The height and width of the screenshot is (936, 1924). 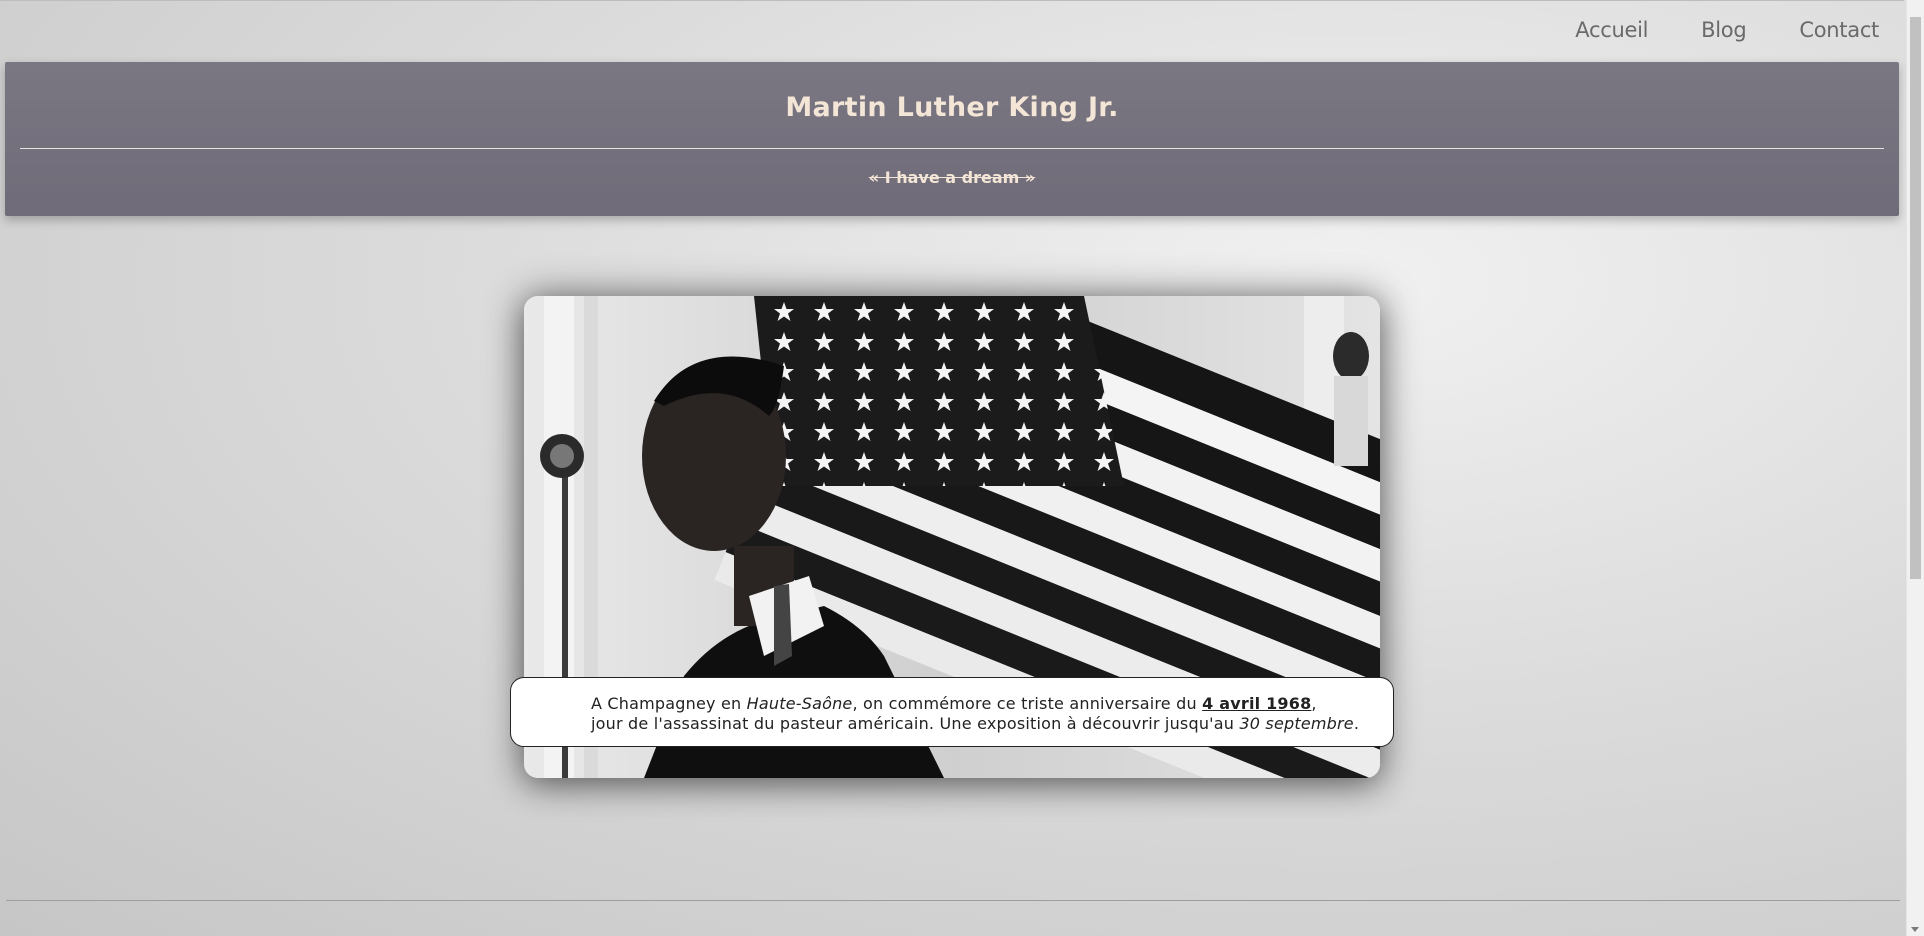 What do you see at coordinates (1314, 703) in the screenshot?
I see `caption-text: ,` at bounding box center [1314, 703].